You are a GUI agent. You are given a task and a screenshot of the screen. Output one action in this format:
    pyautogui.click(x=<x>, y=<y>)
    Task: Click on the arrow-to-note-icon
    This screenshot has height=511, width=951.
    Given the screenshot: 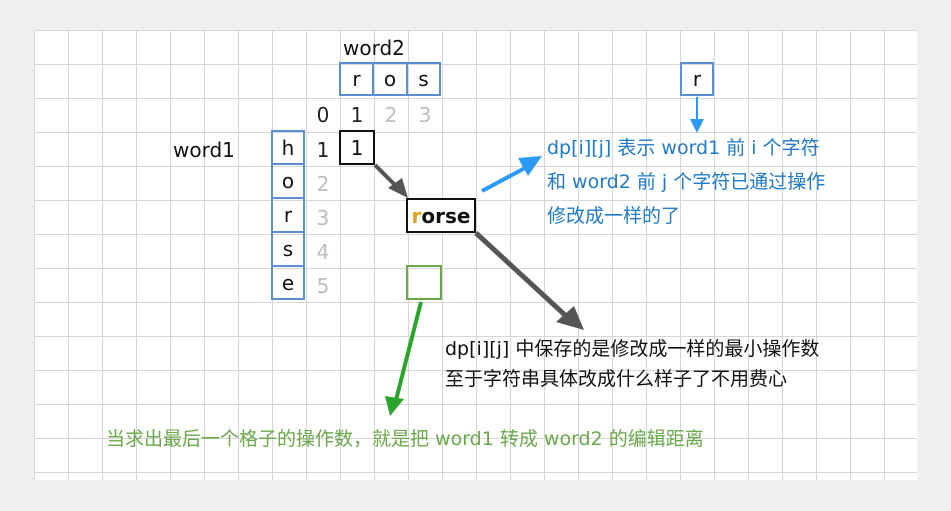 What is the action you would take?
    pyautogui.click(x=511, y=174)
    